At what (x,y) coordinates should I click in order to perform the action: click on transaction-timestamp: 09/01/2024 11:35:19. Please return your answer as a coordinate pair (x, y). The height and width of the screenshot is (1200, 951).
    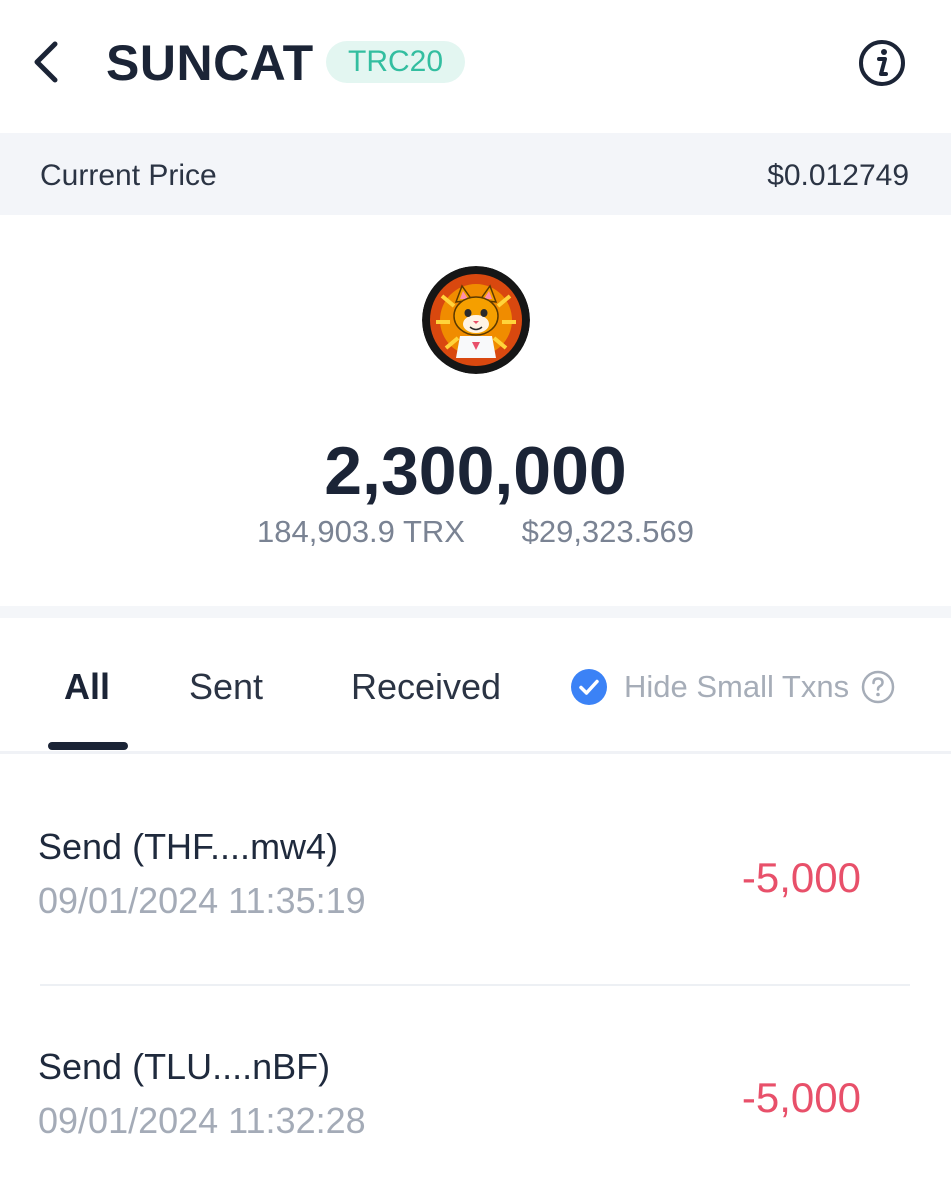
    Looking at the image, I should click on (202, 900).